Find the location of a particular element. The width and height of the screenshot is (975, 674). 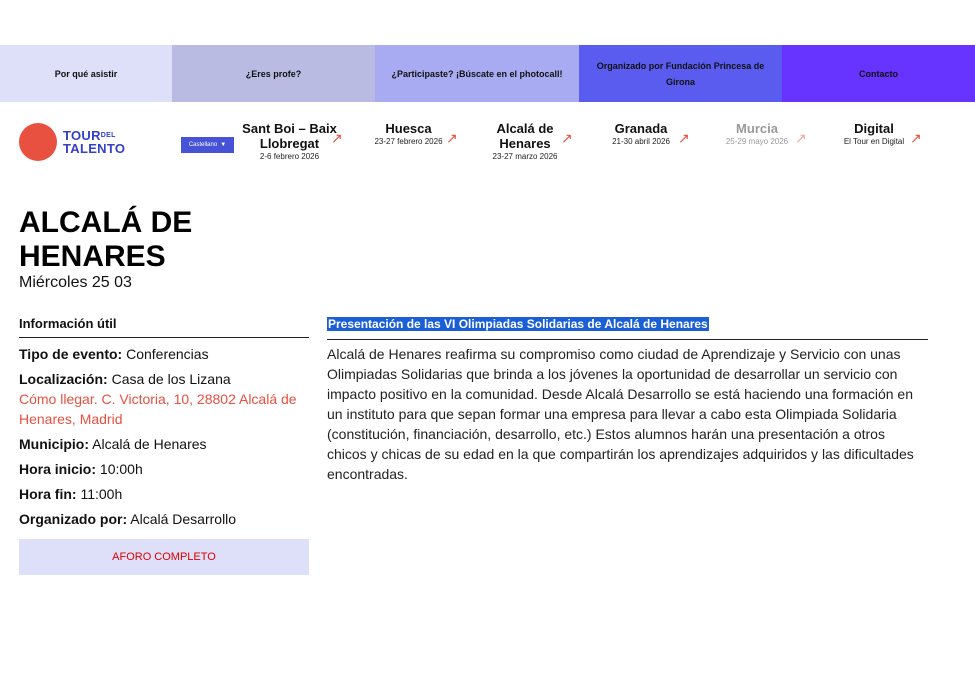

city-huesca: Huesca 23-27 febrero 2026 ↗ is located at coordinates (411, 134).